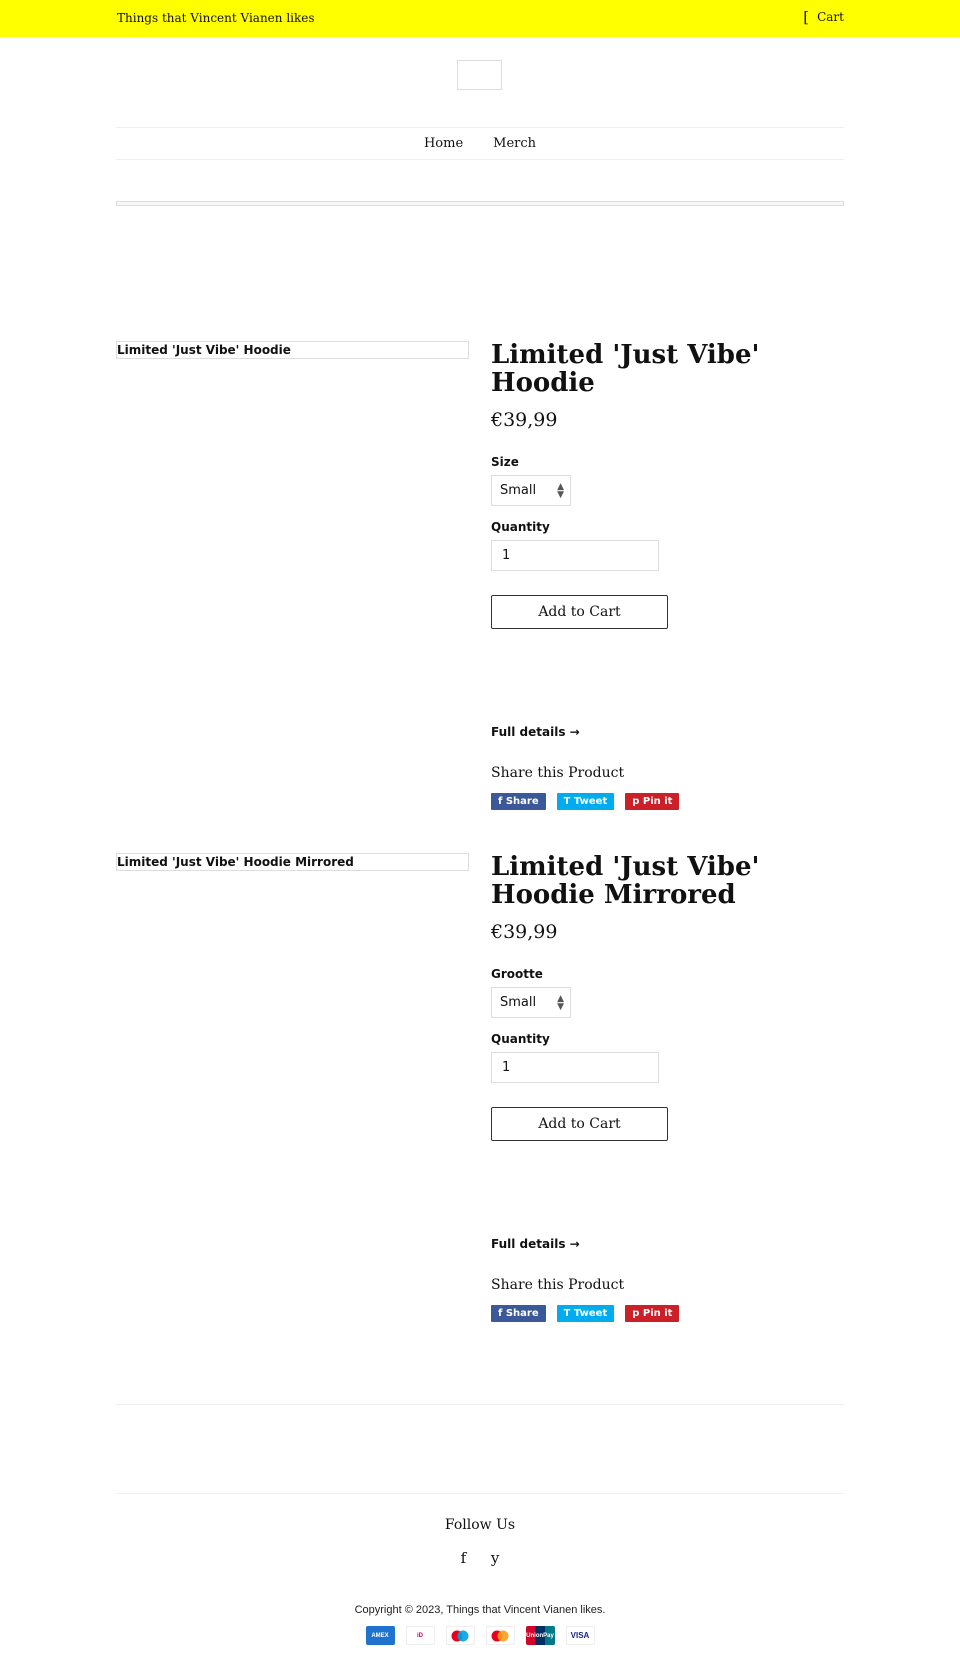 The image size is (960, 1670). Describe the element at coordinates (505, 462) in the screenshot. I see `size-label: Size` at that location.